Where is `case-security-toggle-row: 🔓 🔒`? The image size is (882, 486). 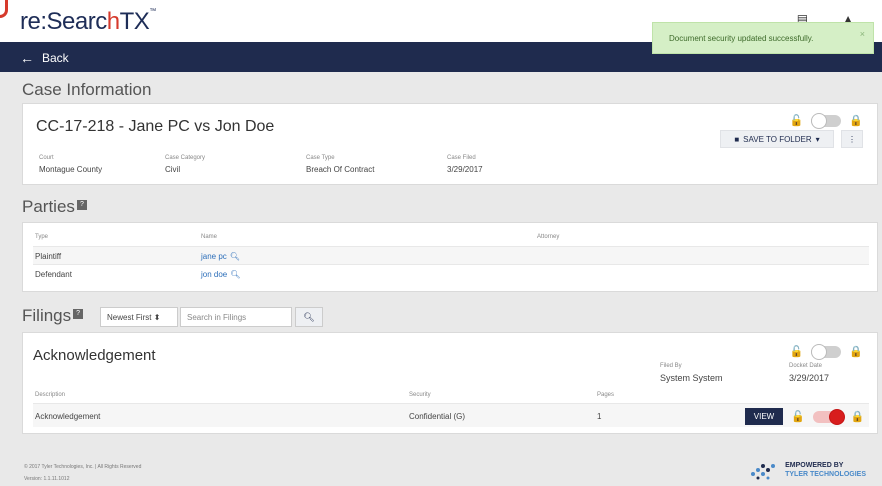 case-security-toggle-row: 🔓 🔒 is located at coordinates (826, 120).